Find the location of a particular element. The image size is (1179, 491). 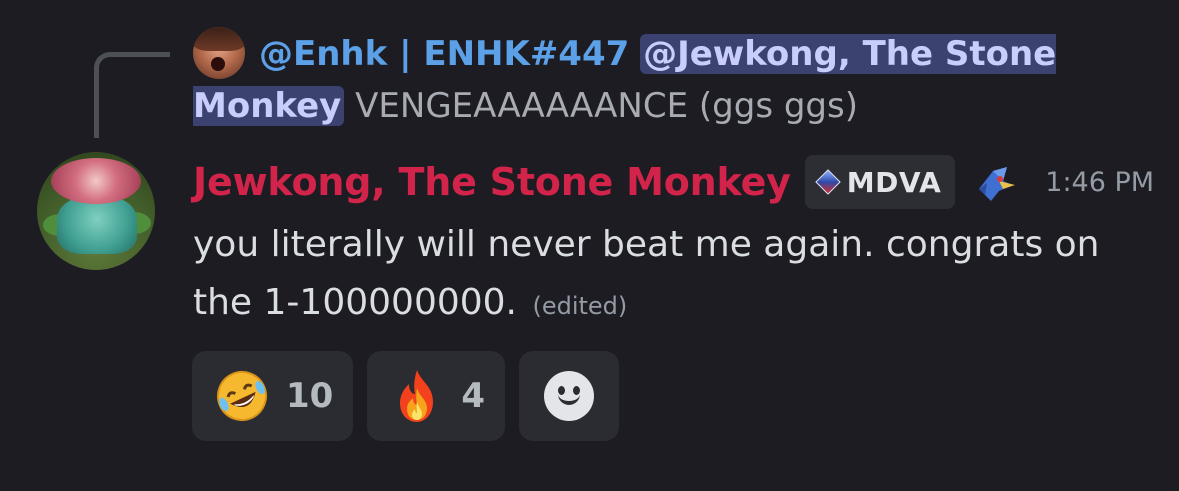

message-header: Jewkong, The Stone Monkey MDVA 1:46 PM is located at coordinates (673, 182).